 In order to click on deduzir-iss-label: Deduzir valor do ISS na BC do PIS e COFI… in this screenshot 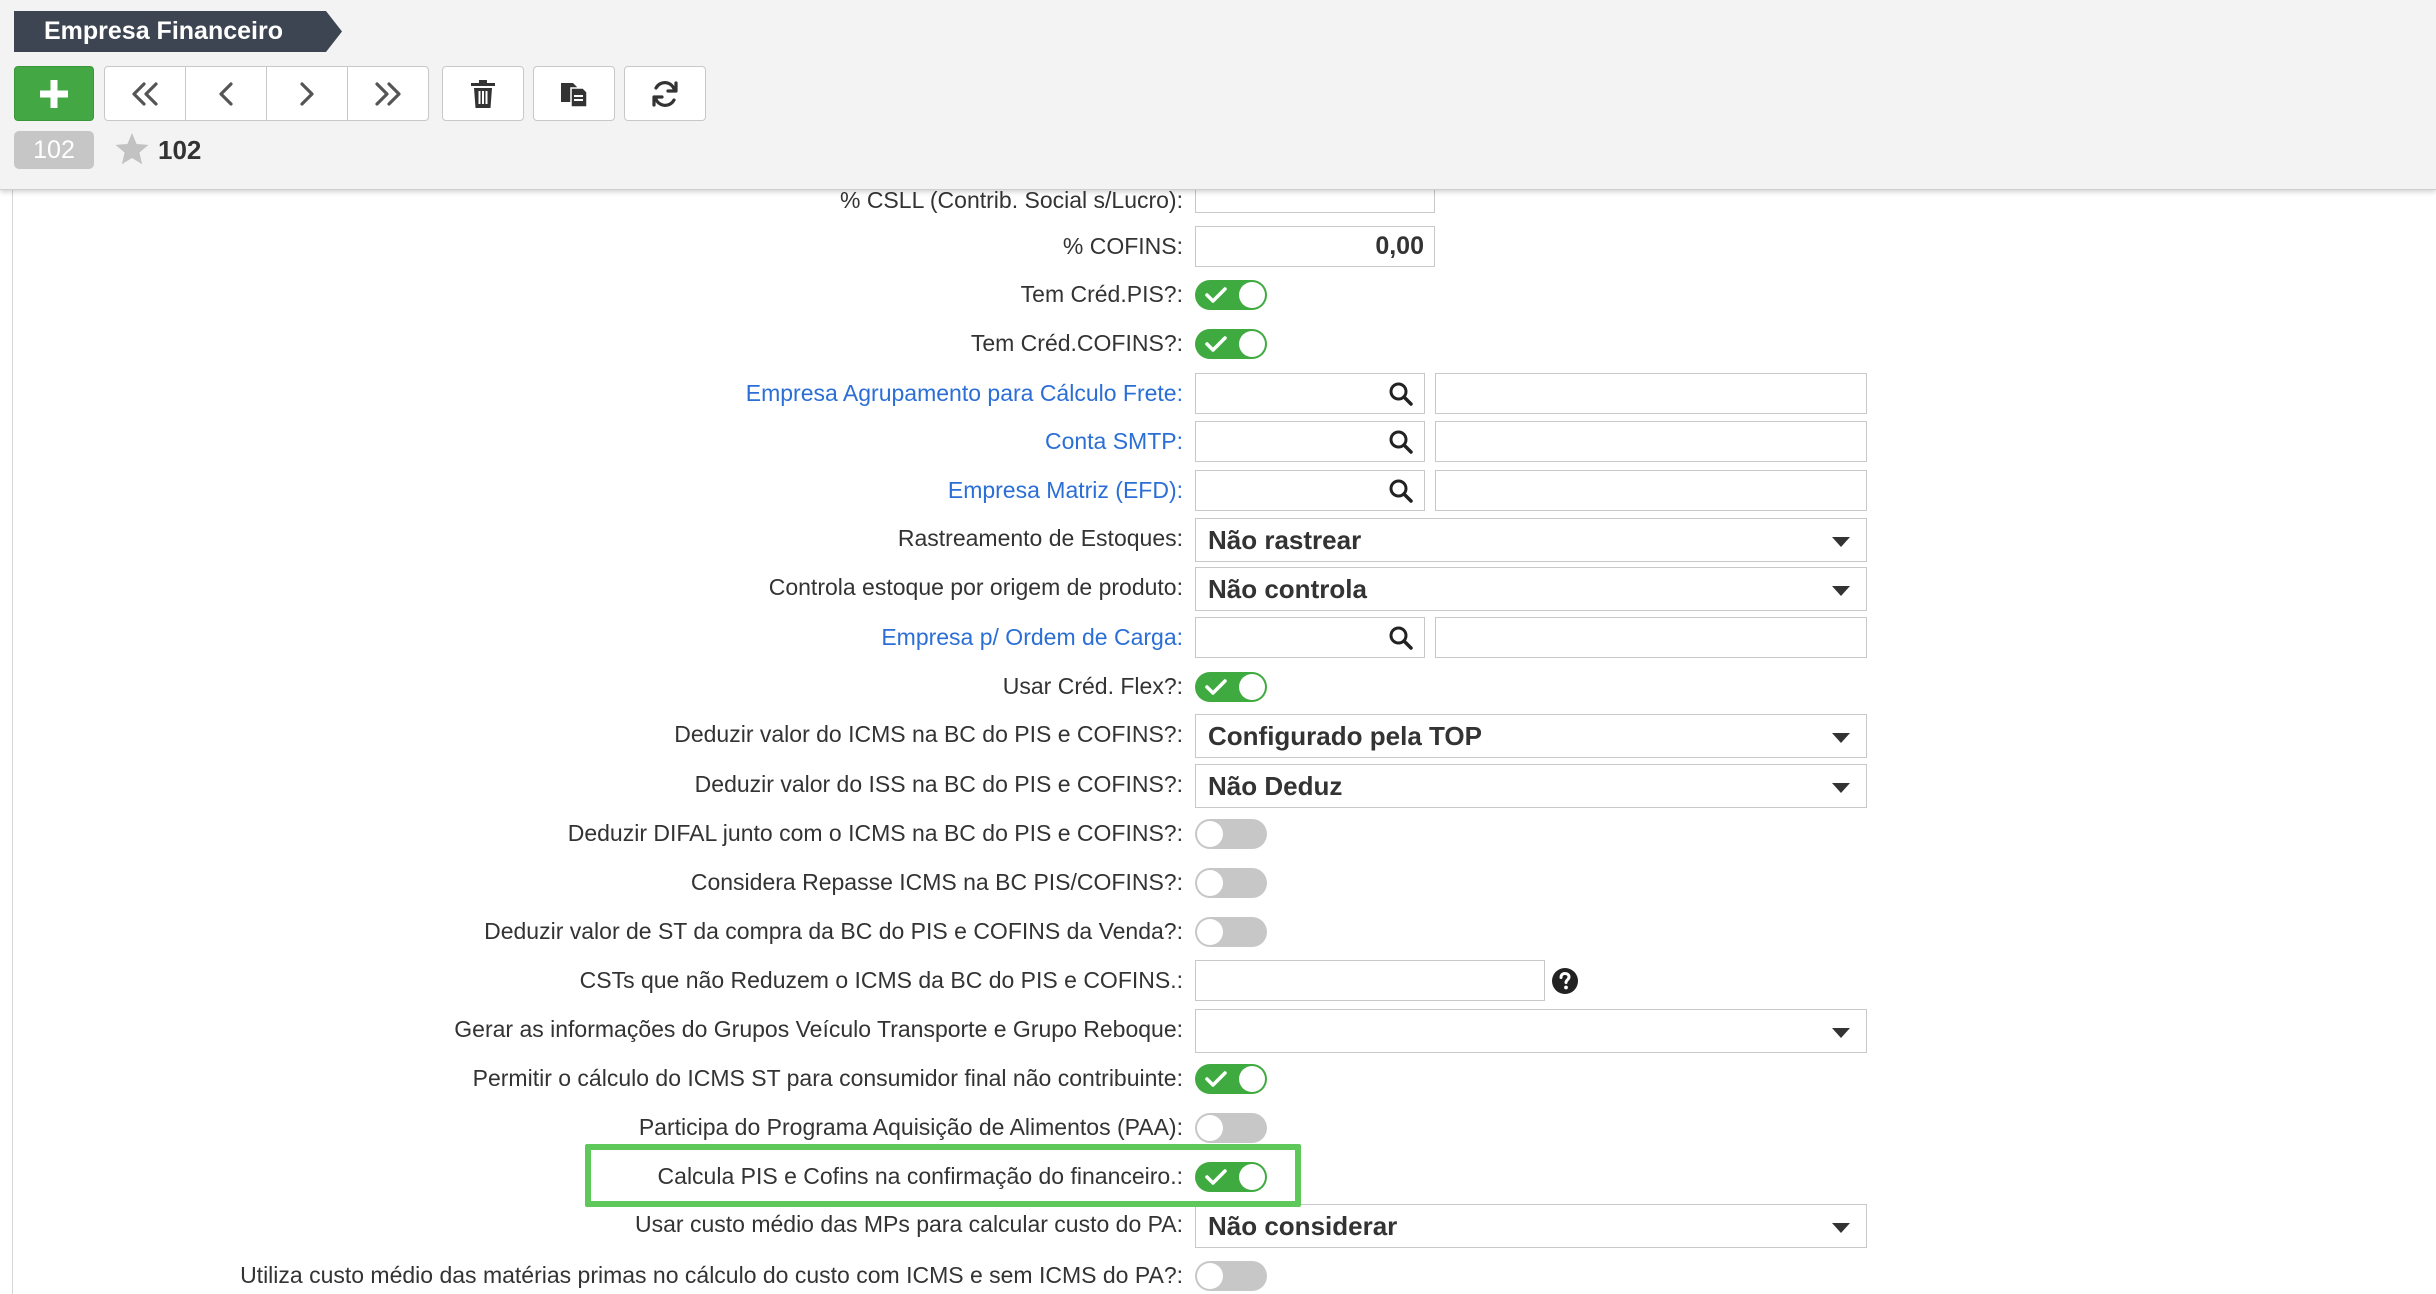, I will do `click(938, 784)`.